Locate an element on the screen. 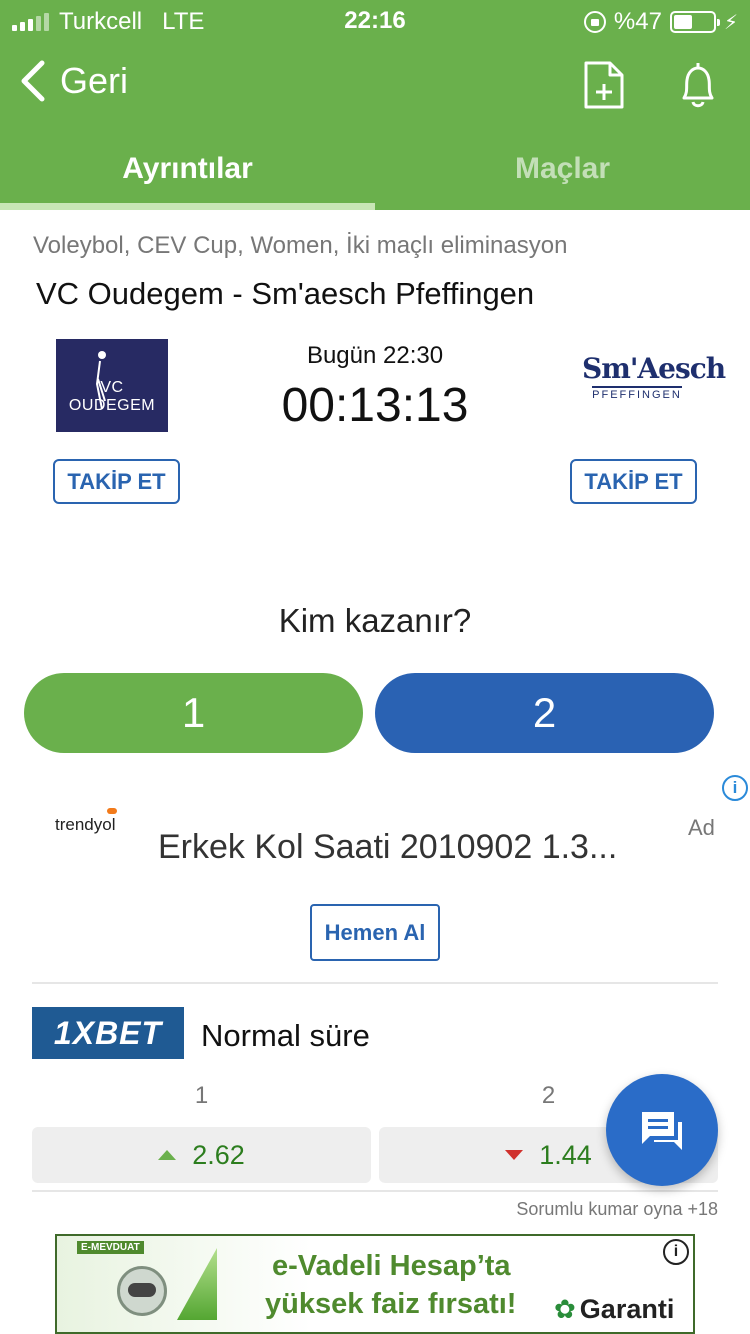 The image size is (750, 1334). bookmaker-logo: 1XBET is located at coordinates (108, 1033).